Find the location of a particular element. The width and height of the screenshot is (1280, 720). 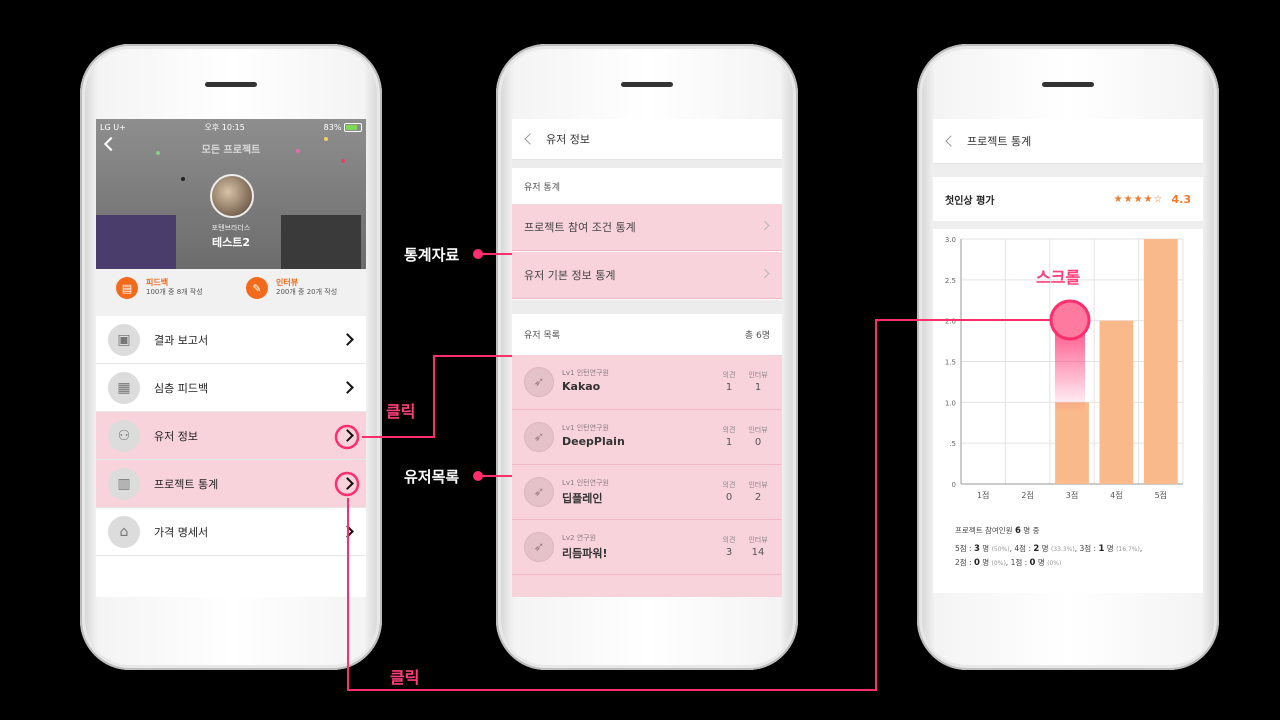

callout-dot is located at coordinates (478, 254).